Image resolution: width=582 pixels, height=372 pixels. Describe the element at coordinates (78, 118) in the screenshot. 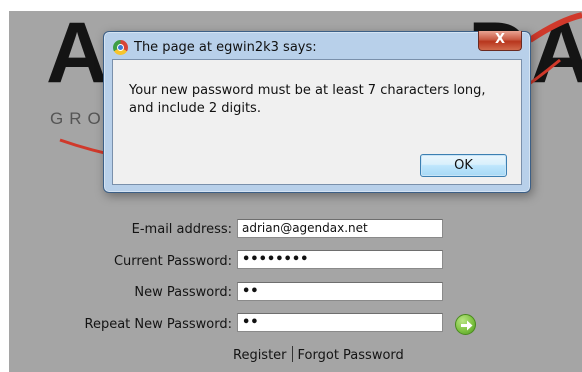

I see `brand-logo-tagline: GRO` at that location.